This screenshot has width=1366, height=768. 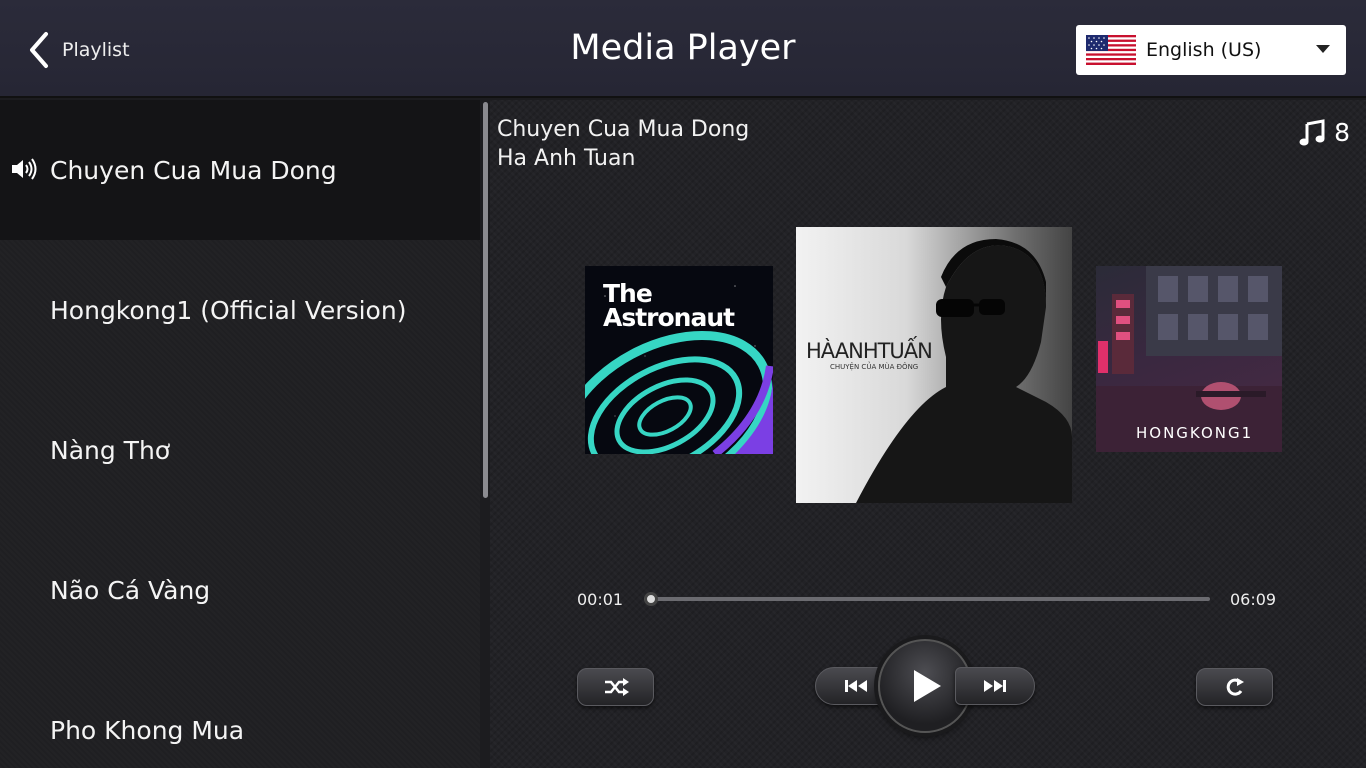 I want to click on language-select: English (US), so click(x=1211, y=50).